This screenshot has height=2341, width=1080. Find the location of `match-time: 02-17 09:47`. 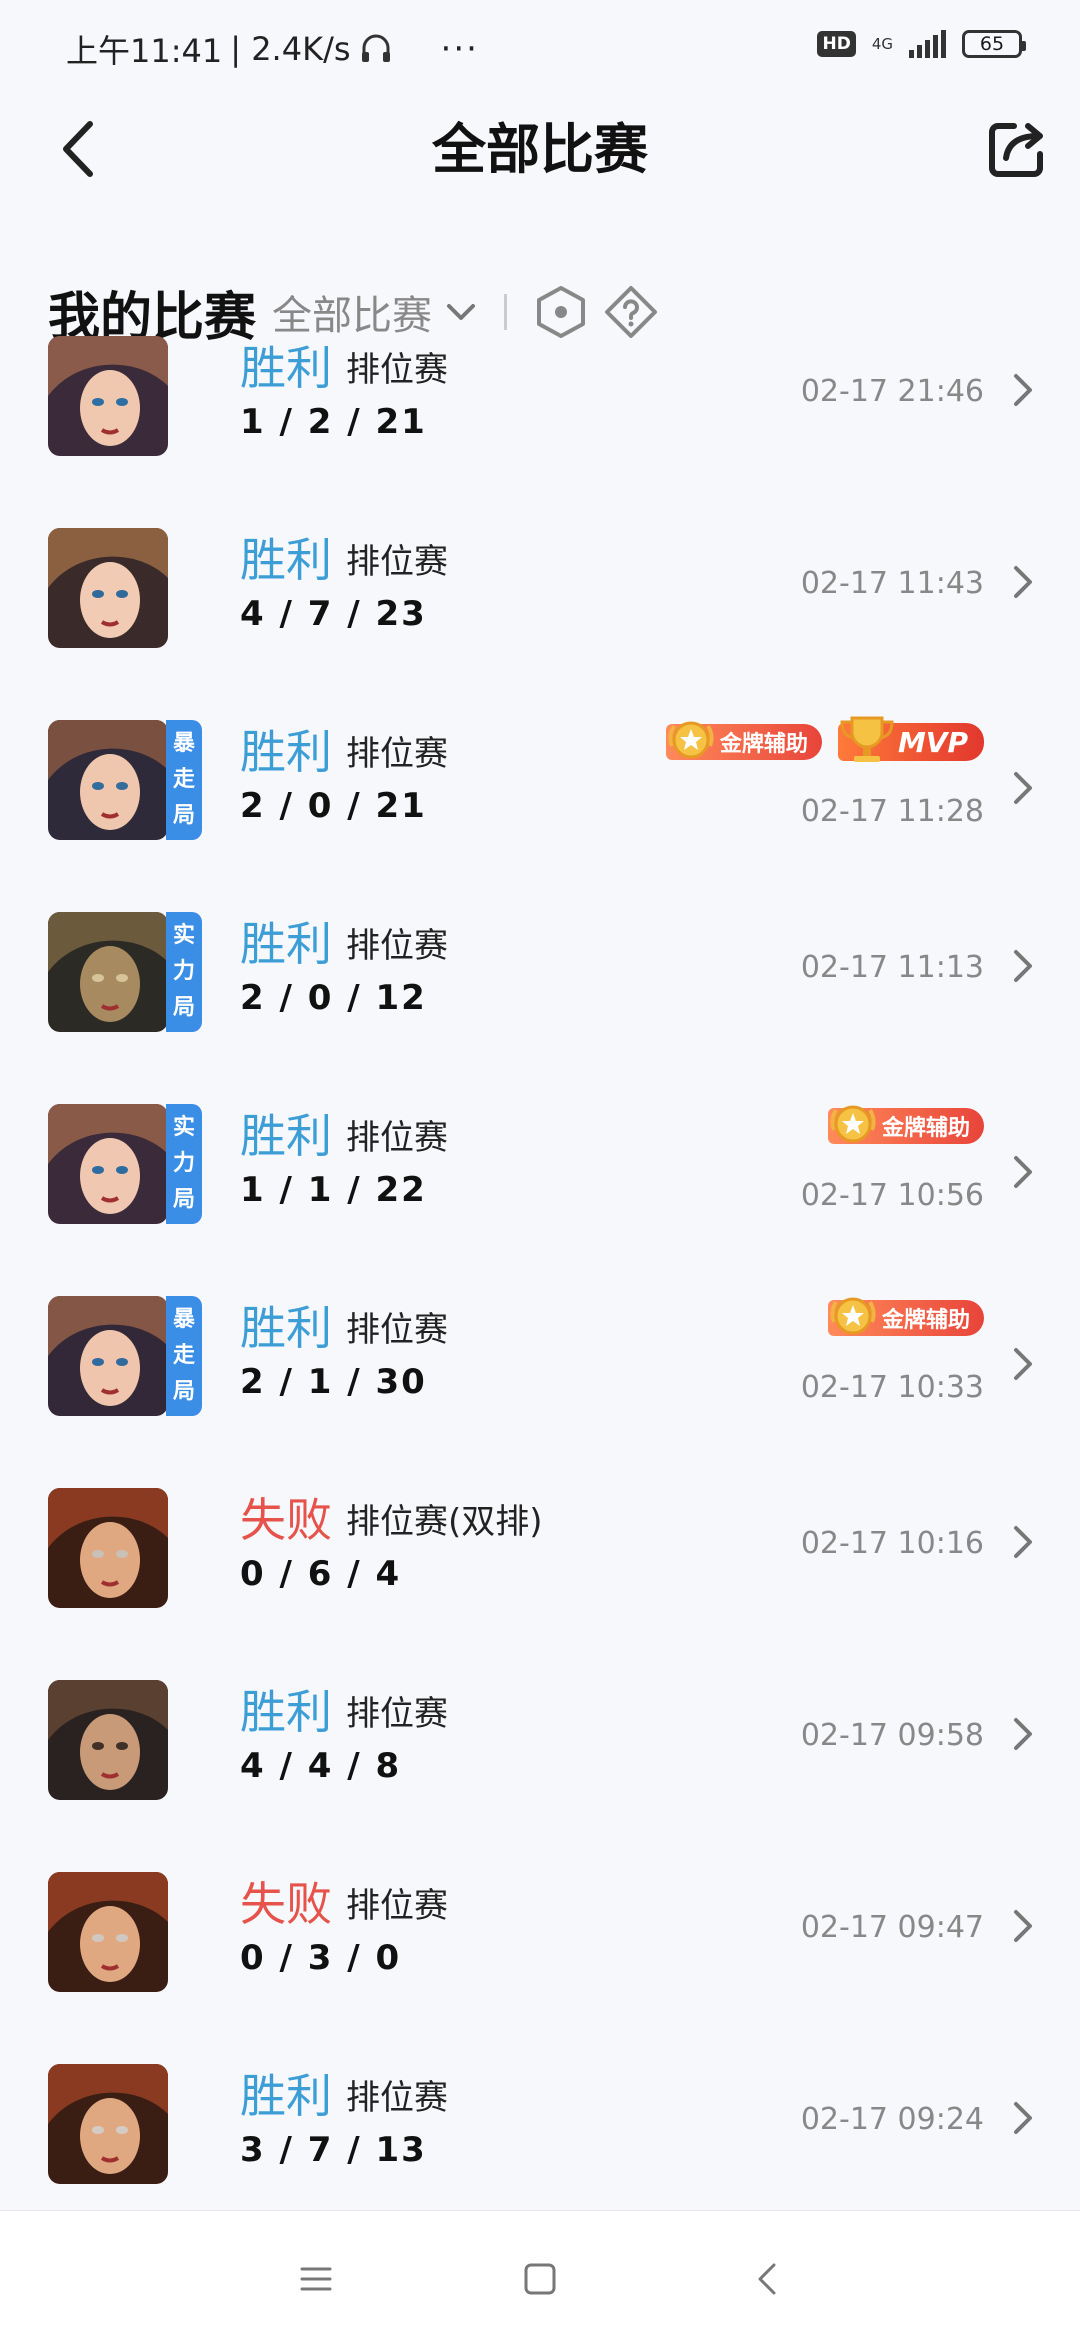

match-time: 02-17 09:47 is located at coordinates (892, 1927).